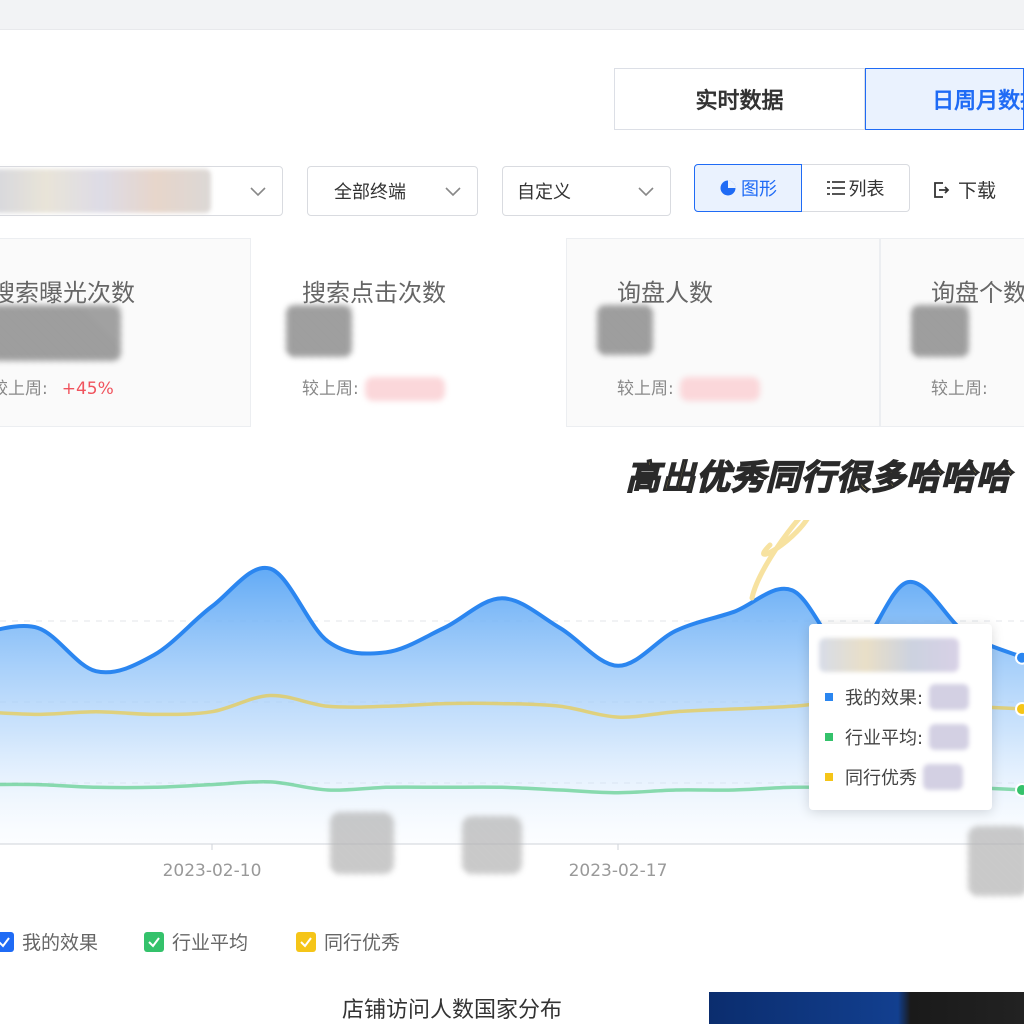 This screenshot has height=1024, width=1024. Describe the element at coordinates (779, 560) in the screenshot. I see `annotation-arrow` at that location.